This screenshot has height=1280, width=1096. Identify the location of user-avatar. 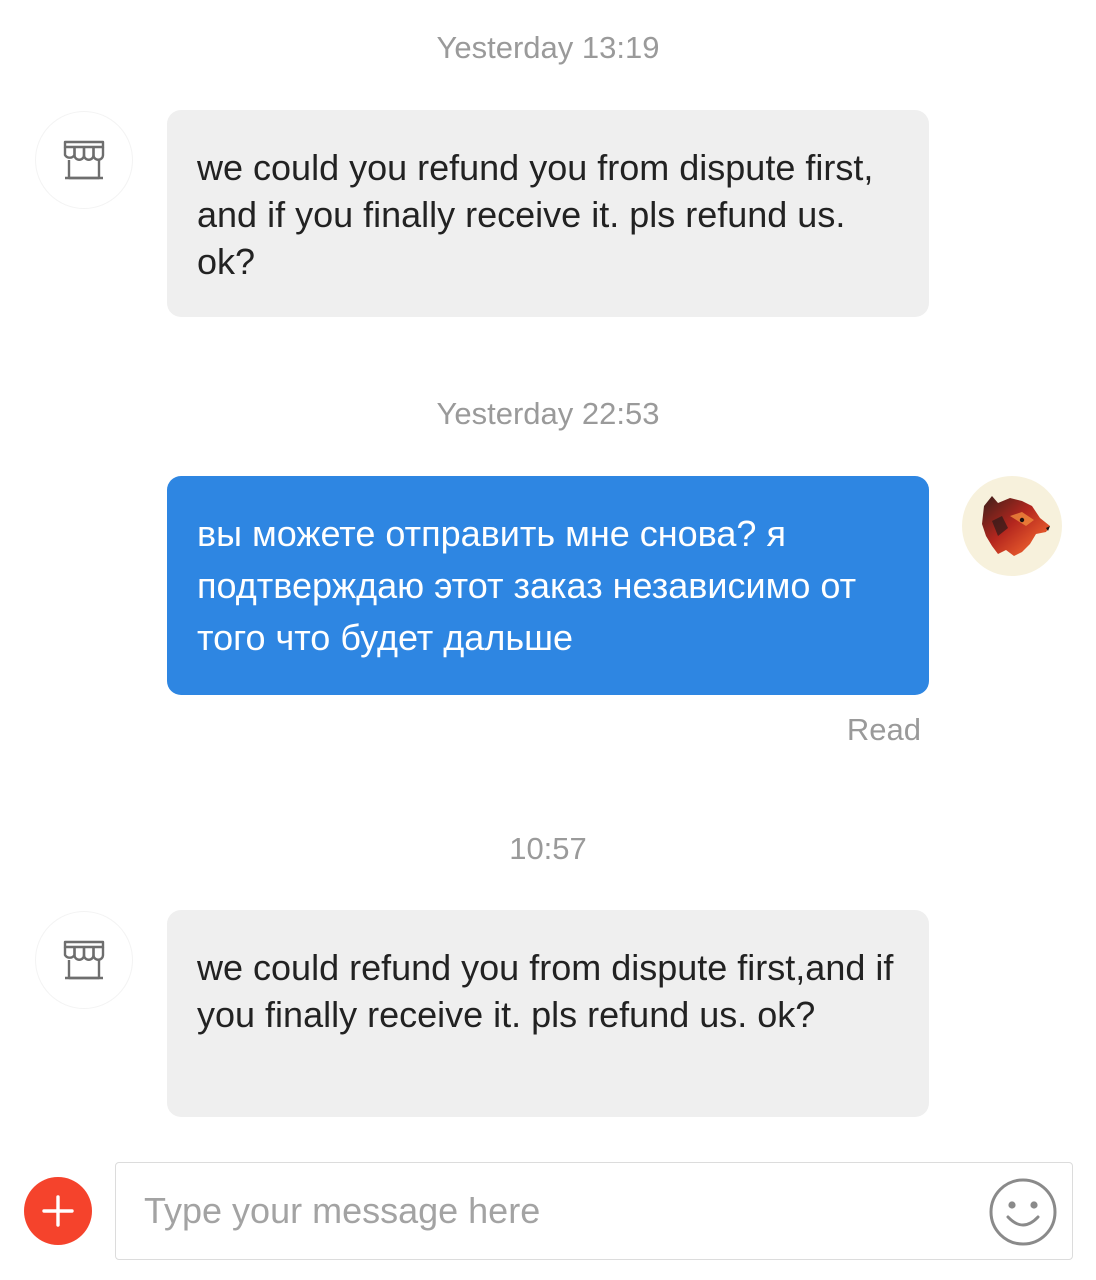
(1012, 526).